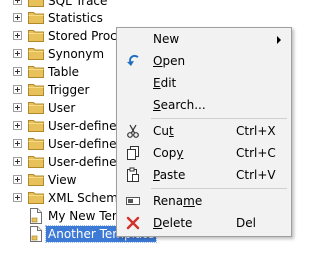 This screenshot has width=320, height=261. I want to click on menu-item-new: New, so click(204, 39).